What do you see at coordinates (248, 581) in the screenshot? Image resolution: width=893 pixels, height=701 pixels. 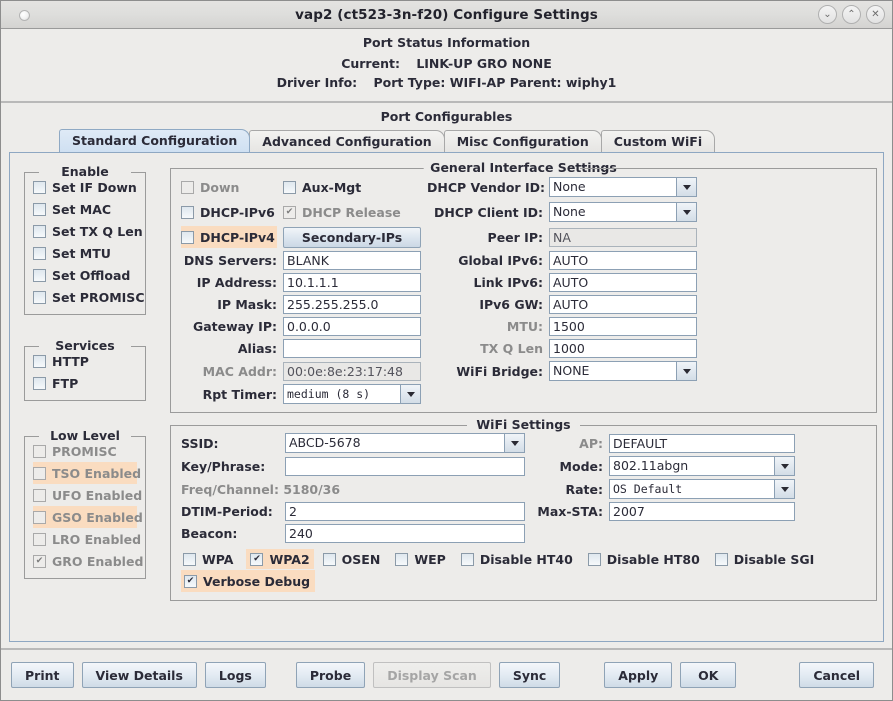 I see `checkbox-verbose-debug: Verbose Debug` at bounding box center [248, 581].